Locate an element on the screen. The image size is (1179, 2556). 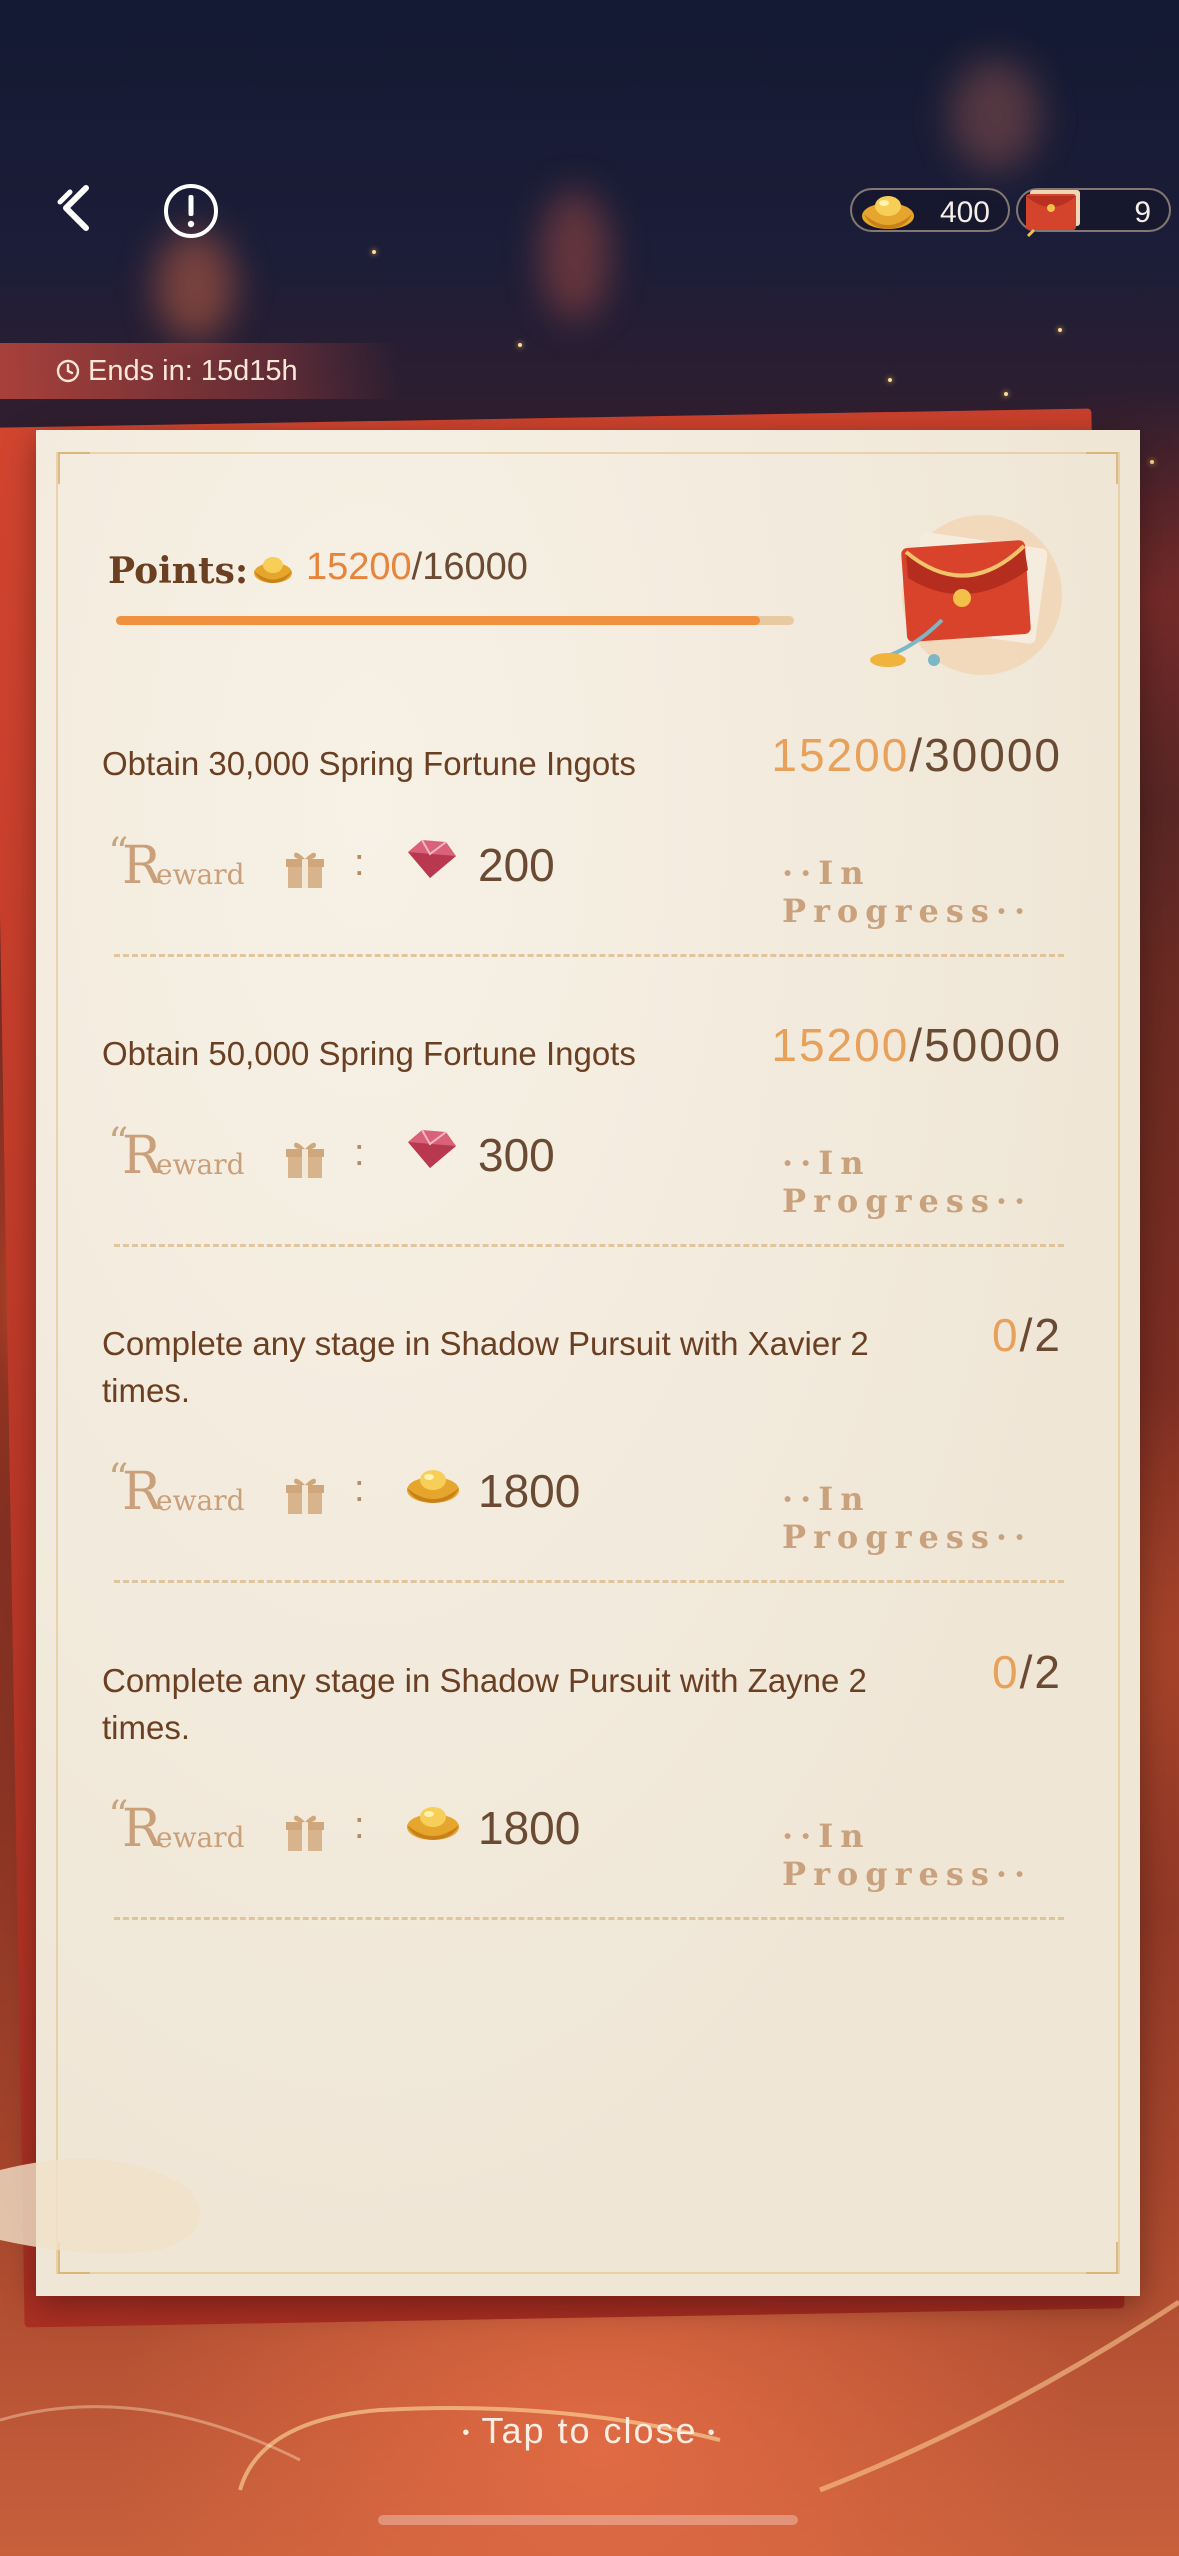
chevron-left-icon is located at coordinates (73, 208).